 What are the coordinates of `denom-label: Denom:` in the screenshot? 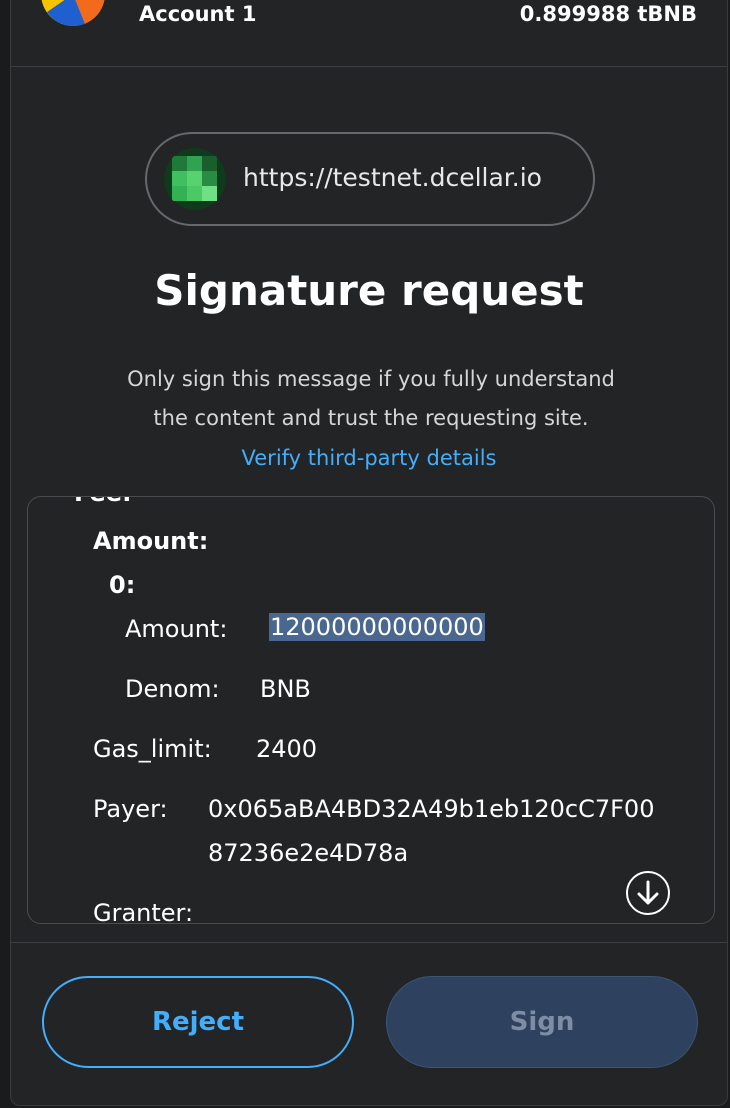 It's located at (172, 689).